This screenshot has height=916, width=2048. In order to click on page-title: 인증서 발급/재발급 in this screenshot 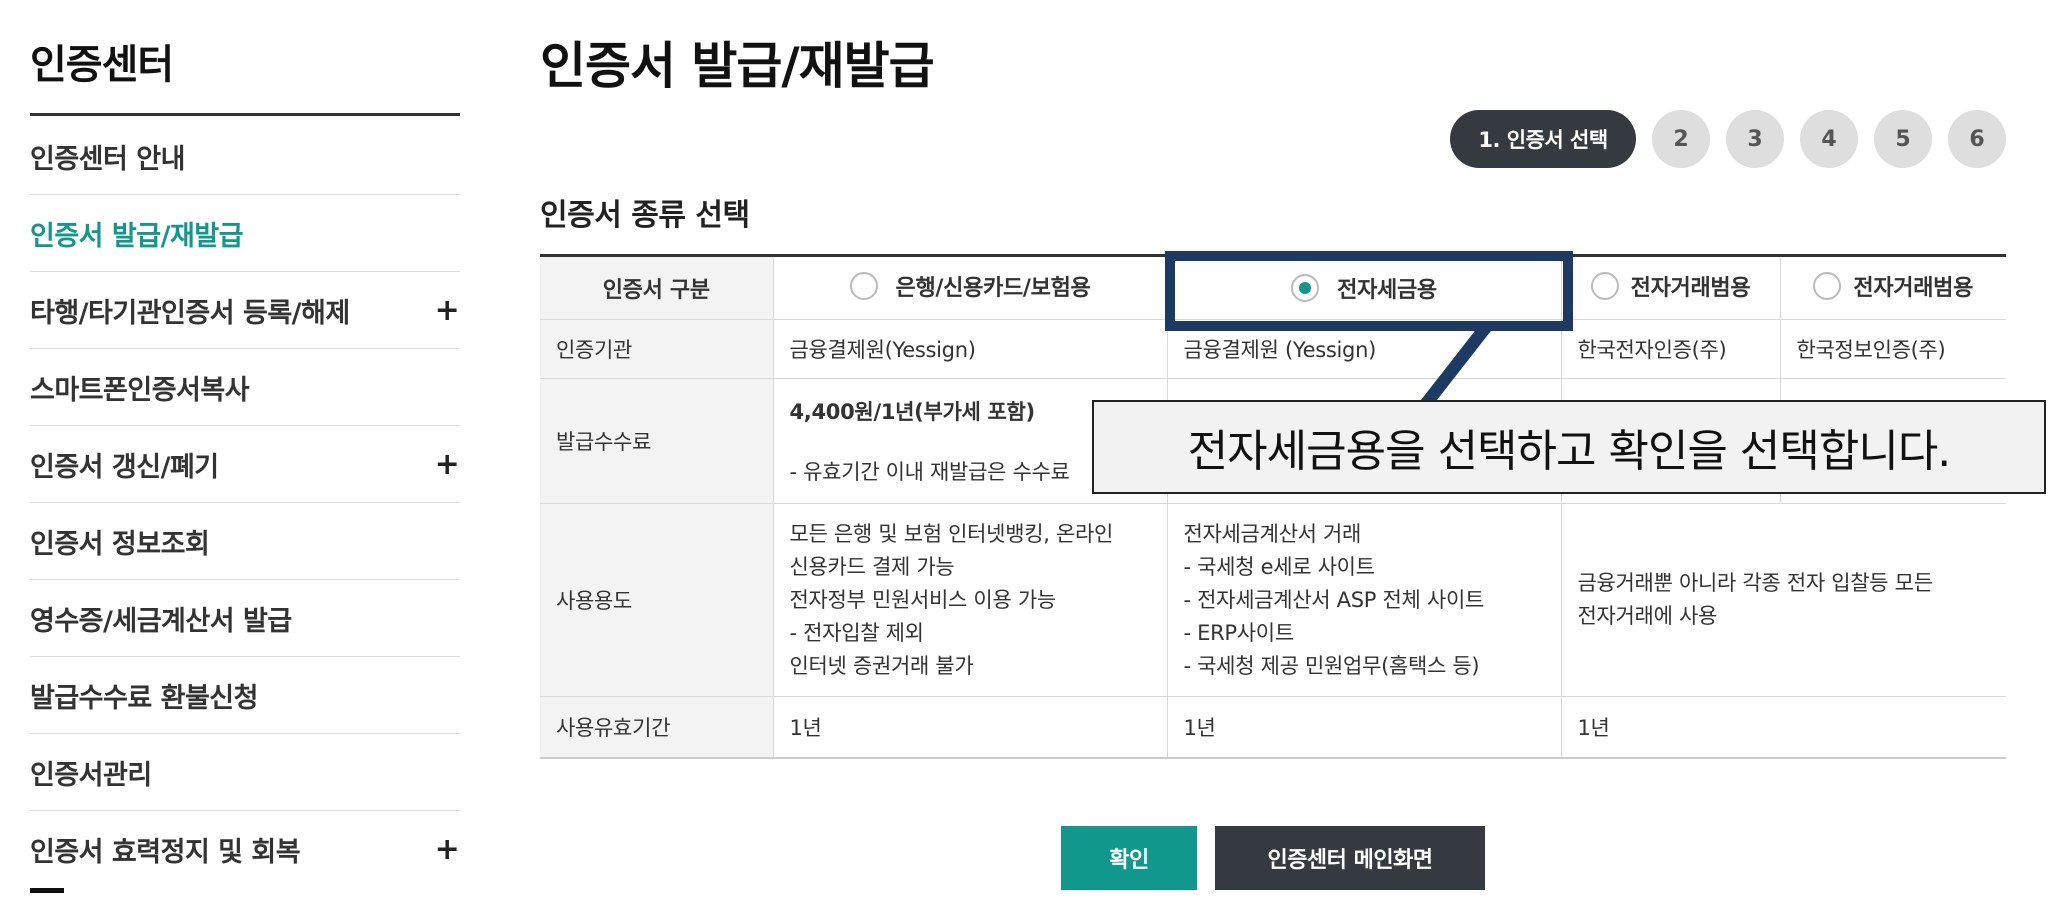, I will do `click(737, 66)`.